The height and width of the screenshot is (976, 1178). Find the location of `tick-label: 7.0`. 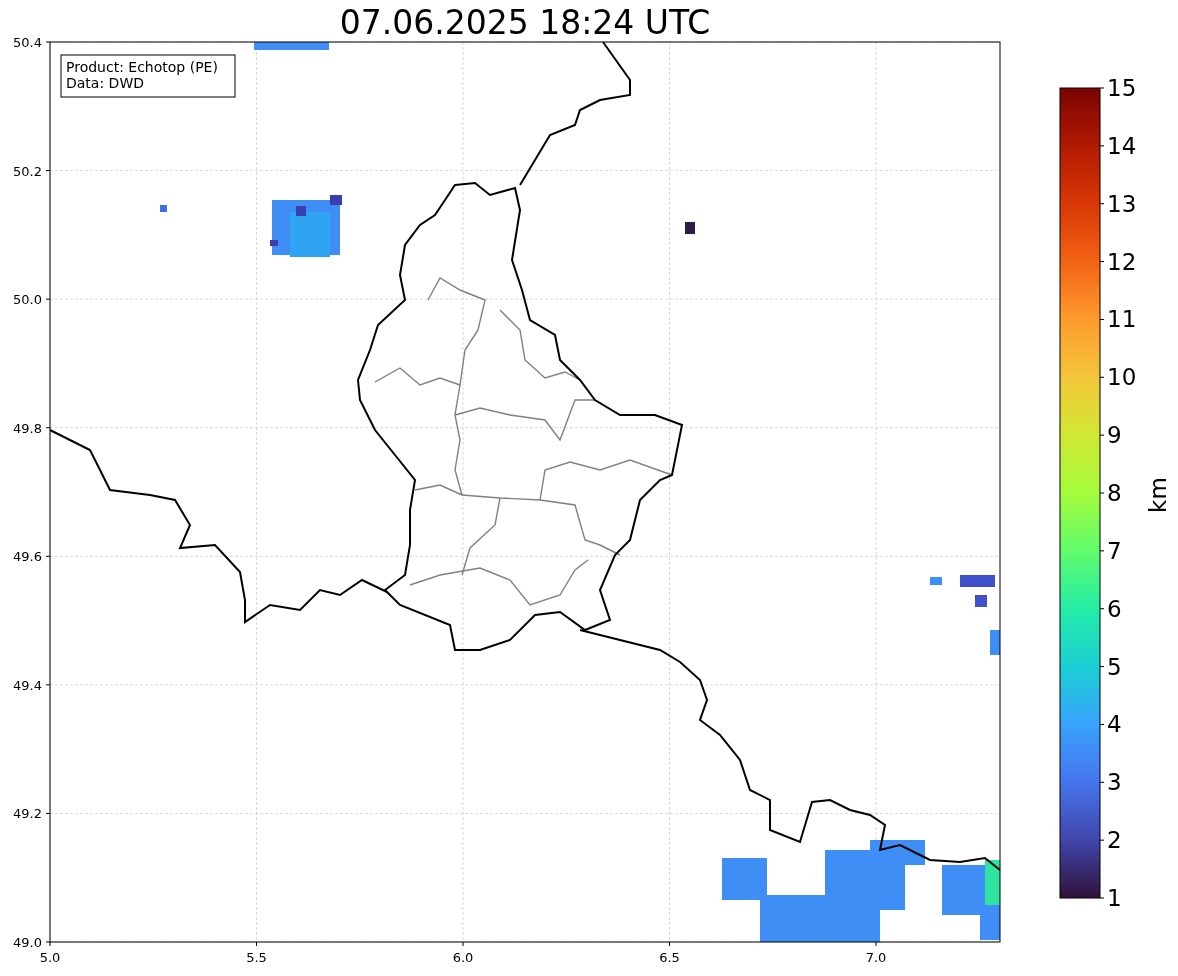

tick-label: 7.0 is located at coordinates (876, 957).